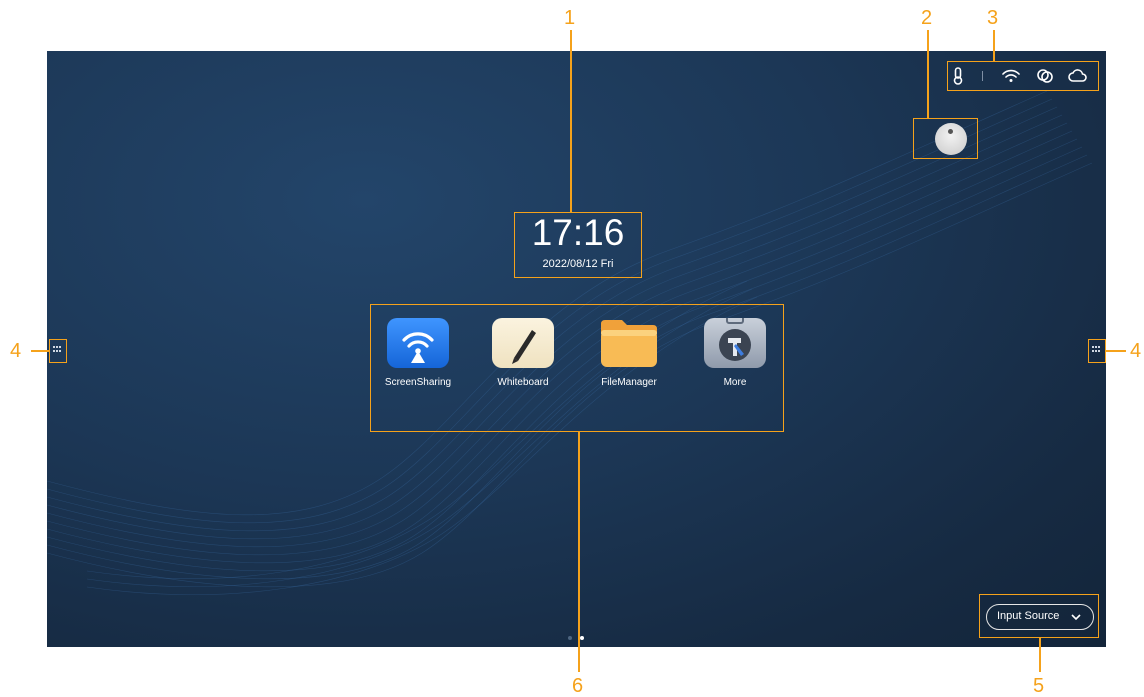  Describe the element at coordinates (578, 686) in the screenshot. I see `callout-number: 6` at that location.